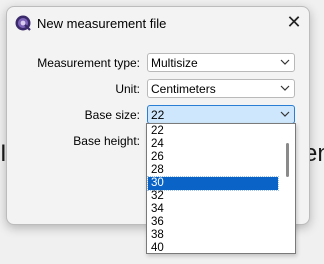 Image resolution: width=324 pixels, height=264 pixels. Describe the element at coordinates (102, 23) in the screenshot. I see `dialog-title: New measurement file` at that location.